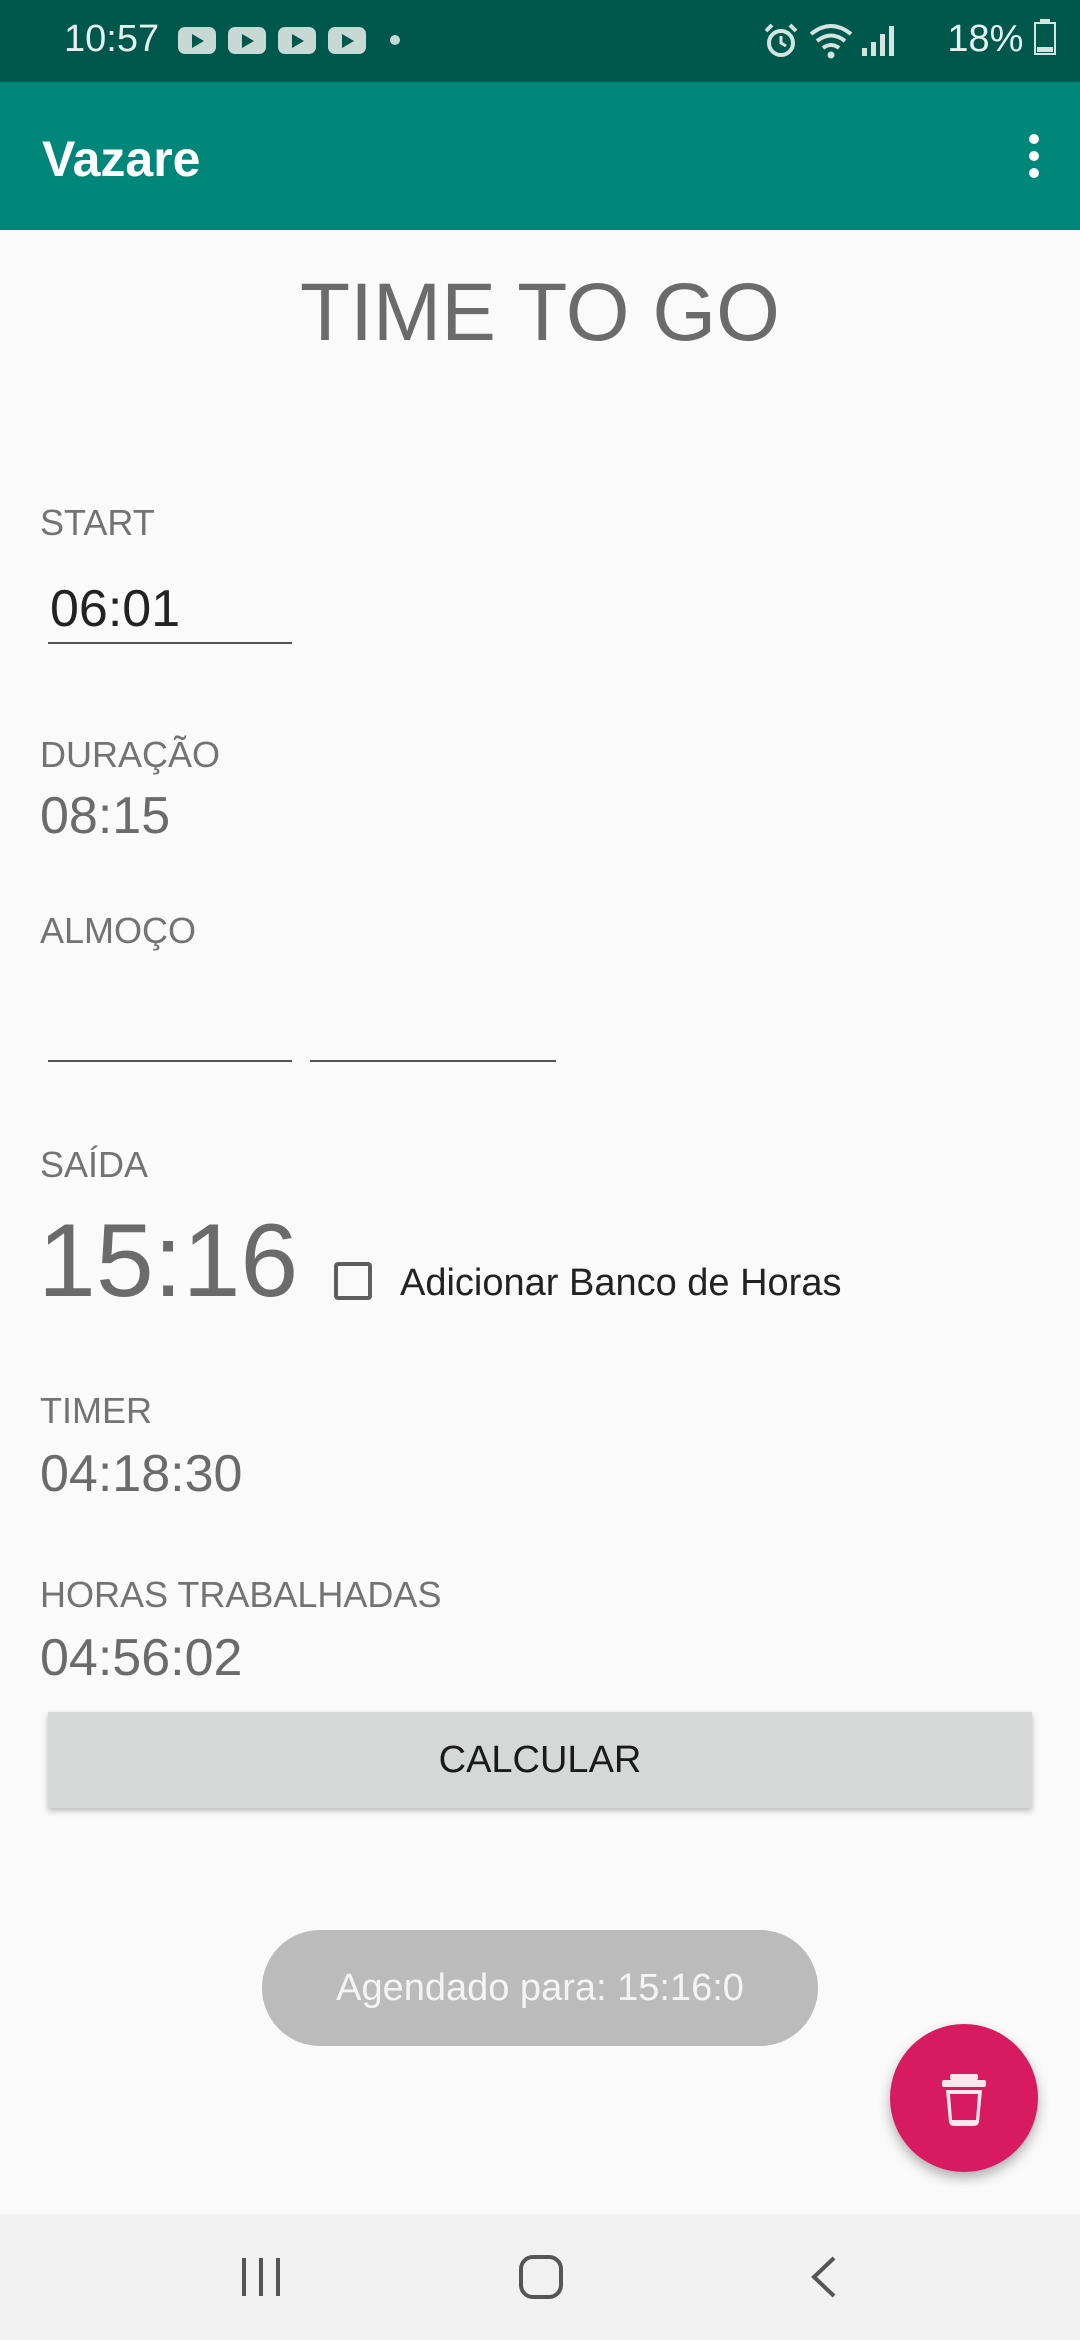 The image size is (1080, 2340). I want to click on delete-fab, so click(964, 2098).